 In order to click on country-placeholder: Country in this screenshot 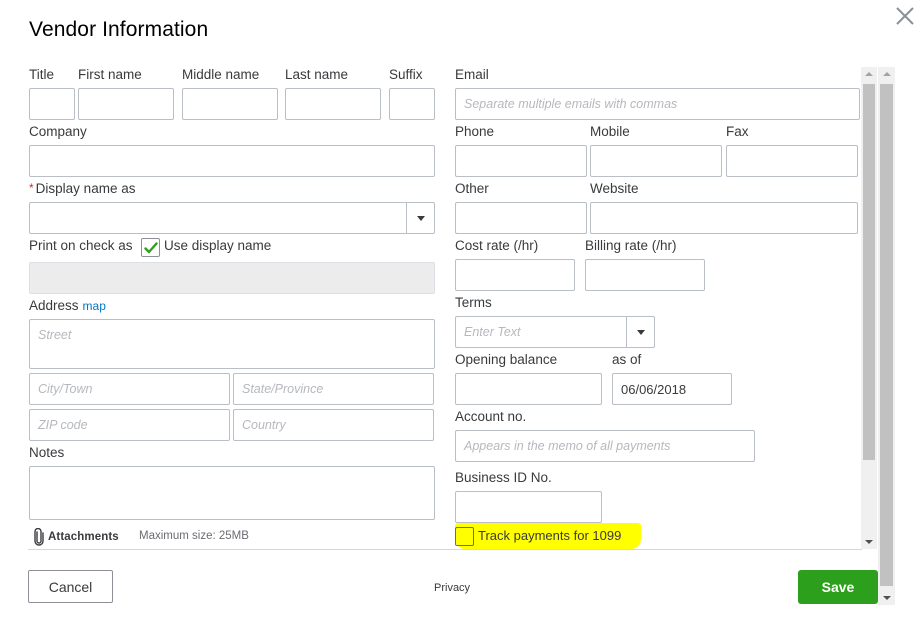, I will do `click(264, 425)`.